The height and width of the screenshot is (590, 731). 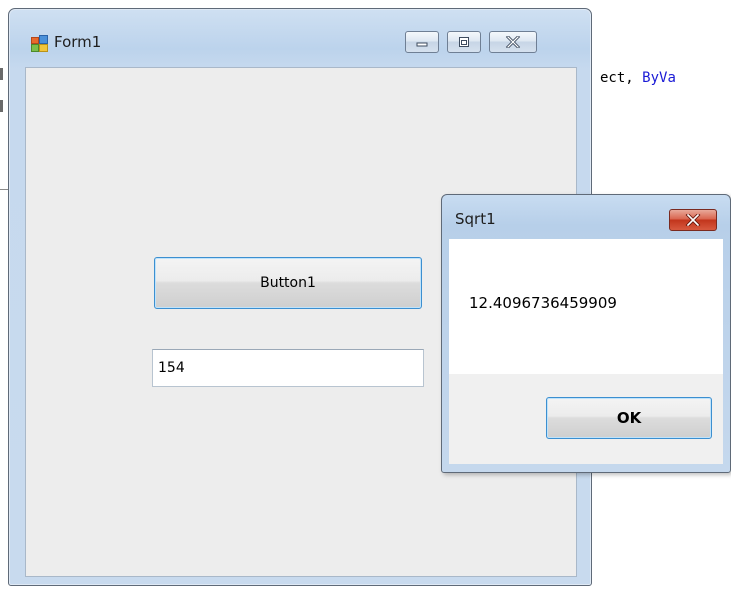 I want to click on message-box-close-button, so click(x=693, y=220).